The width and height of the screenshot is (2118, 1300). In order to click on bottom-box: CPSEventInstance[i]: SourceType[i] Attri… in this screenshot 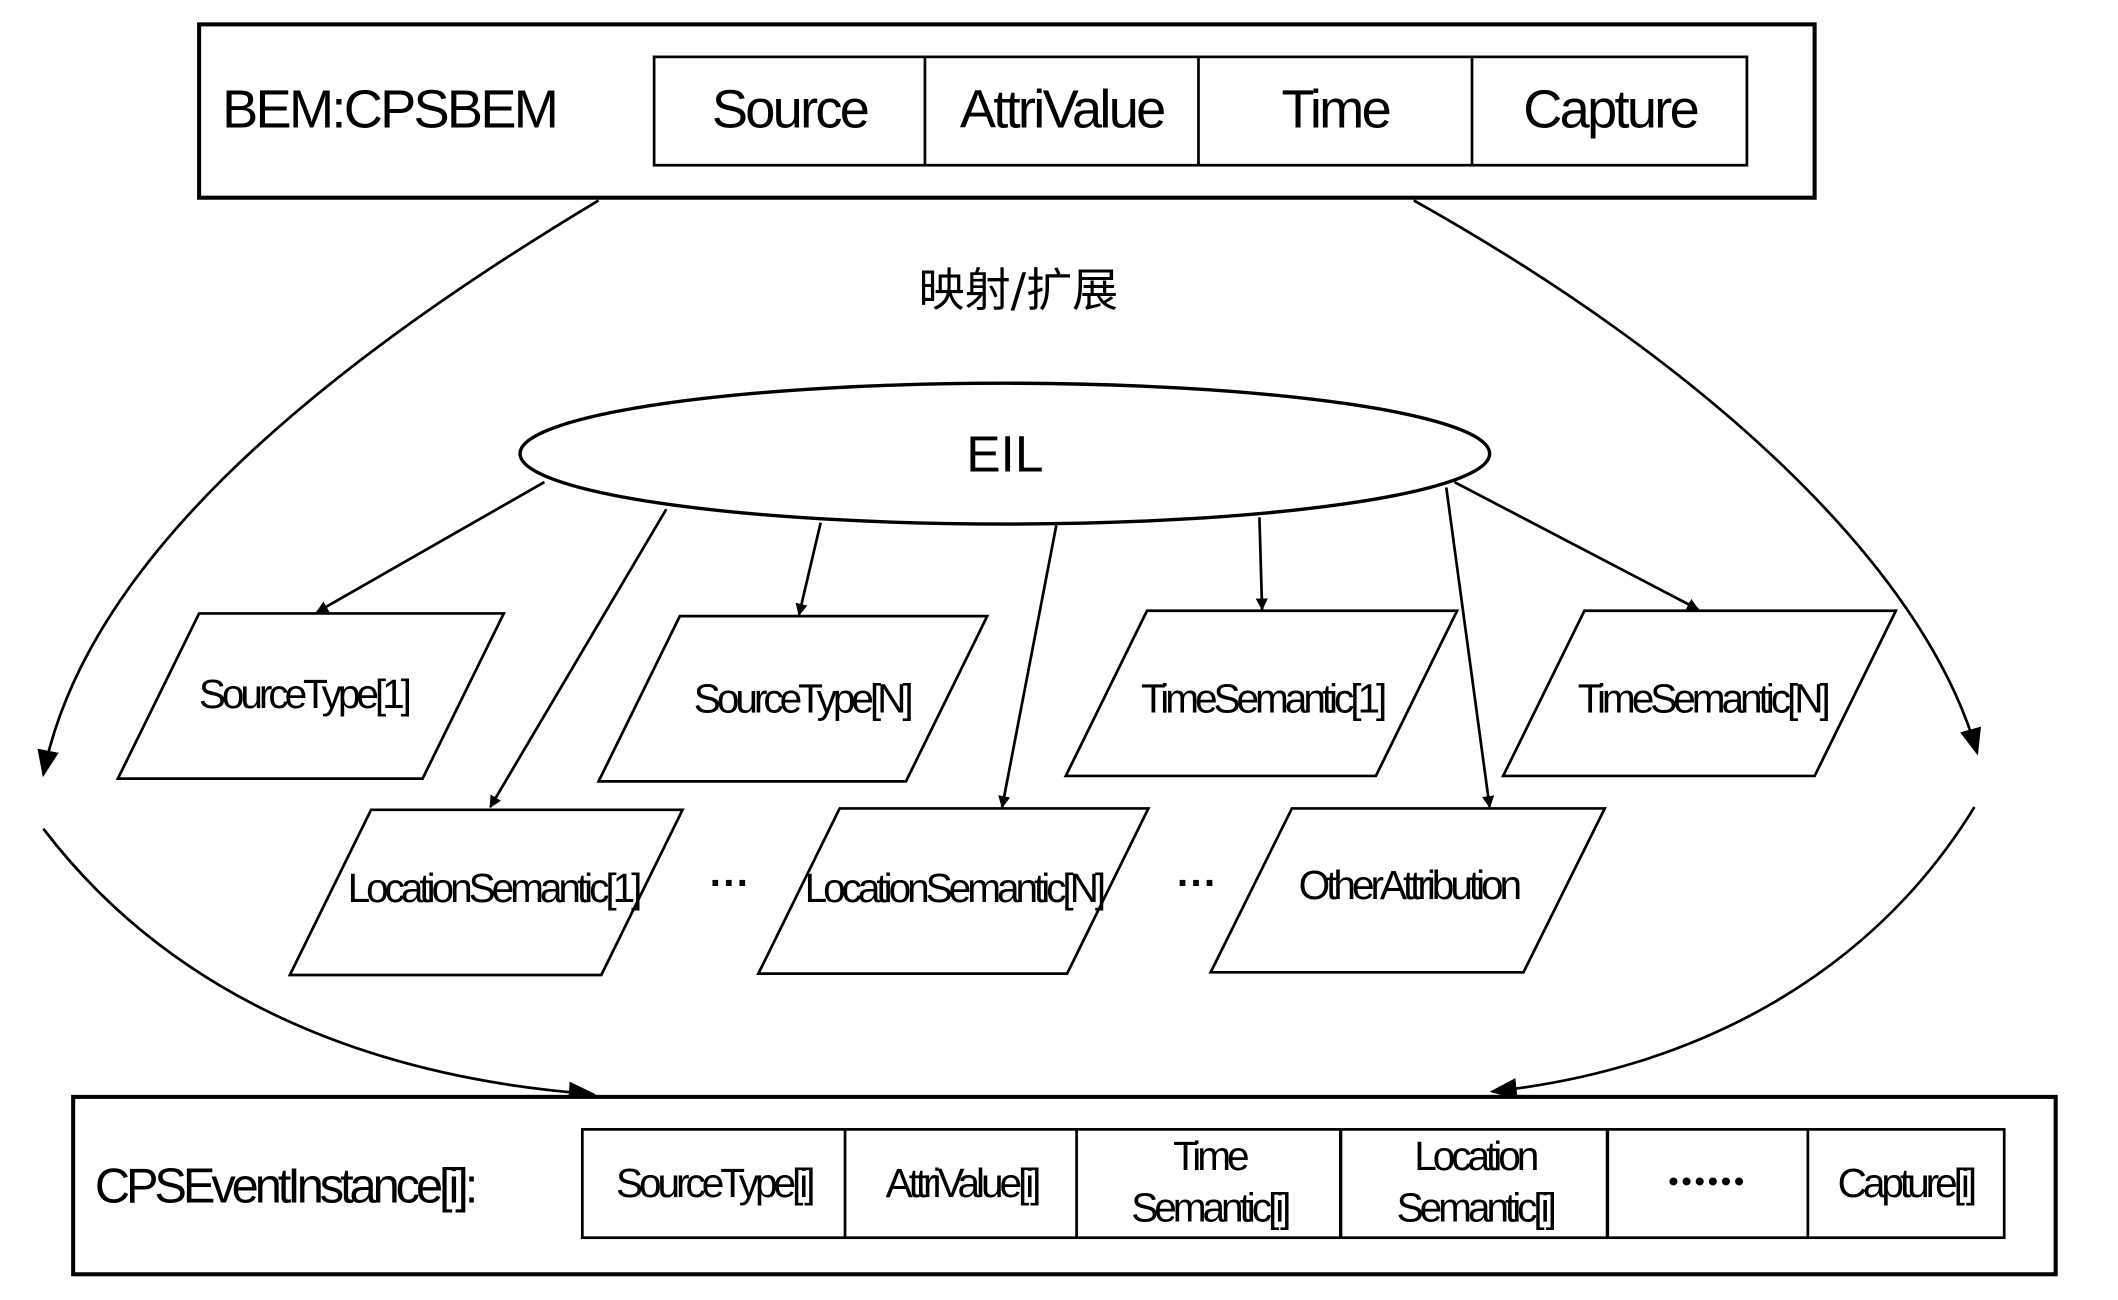, I will do `click(1064, 1185)`.